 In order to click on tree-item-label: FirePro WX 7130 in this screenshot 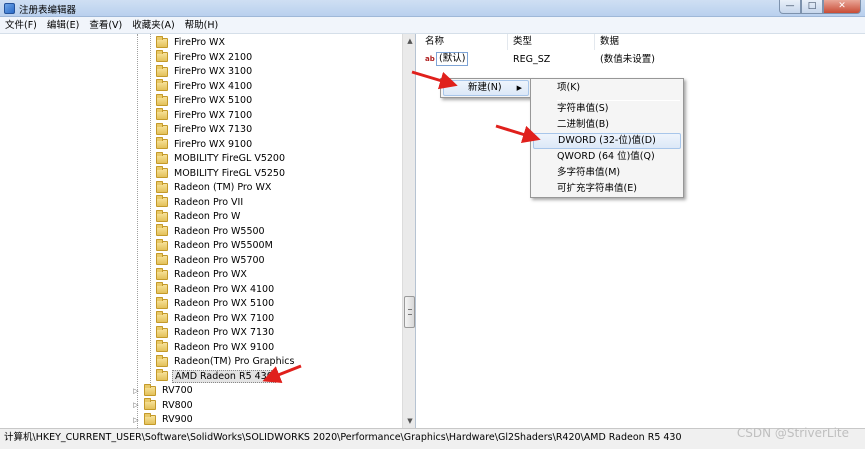, I will do `click(213, 130)`.